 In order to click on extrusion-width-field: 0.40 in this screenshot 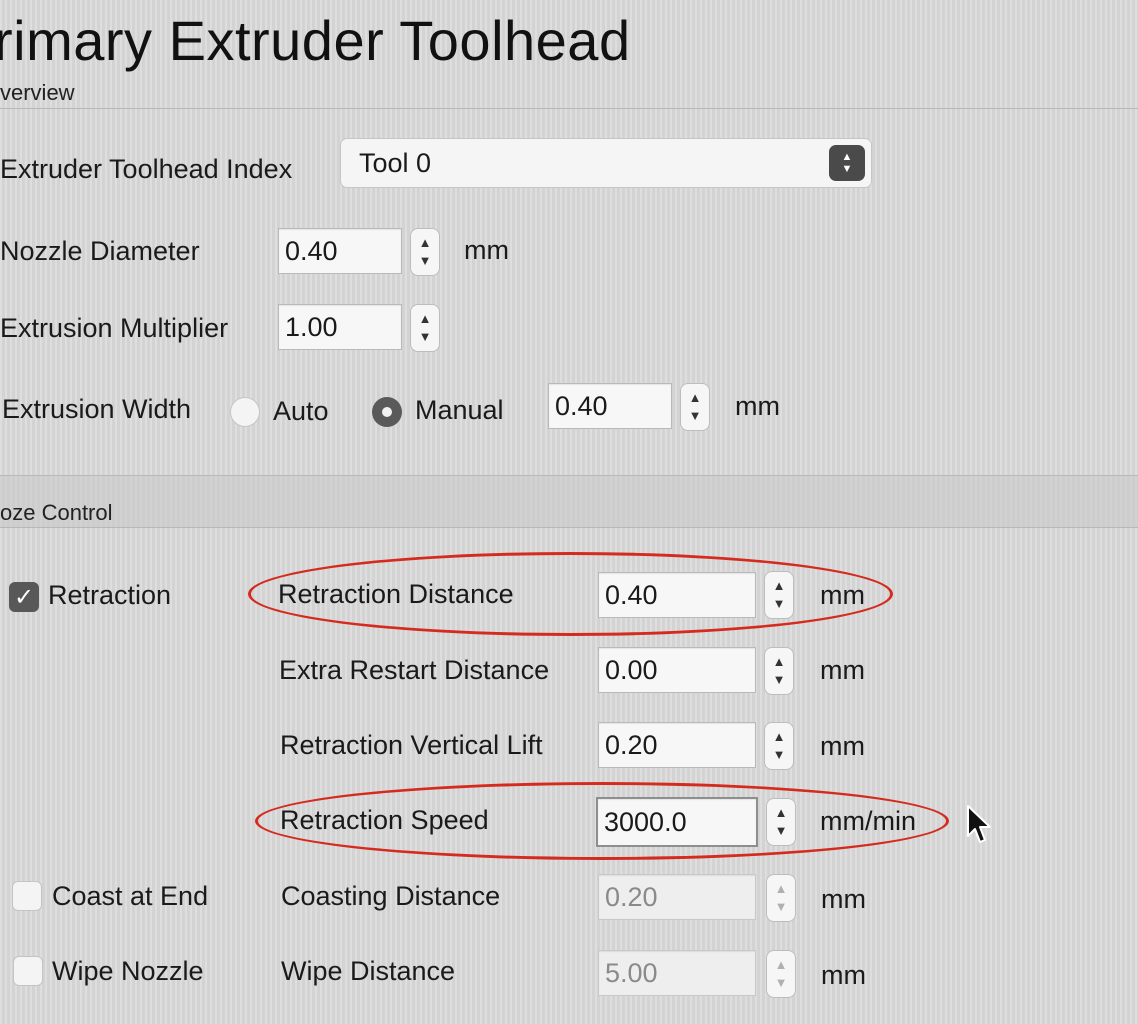, I will do `click(610, 406)`.